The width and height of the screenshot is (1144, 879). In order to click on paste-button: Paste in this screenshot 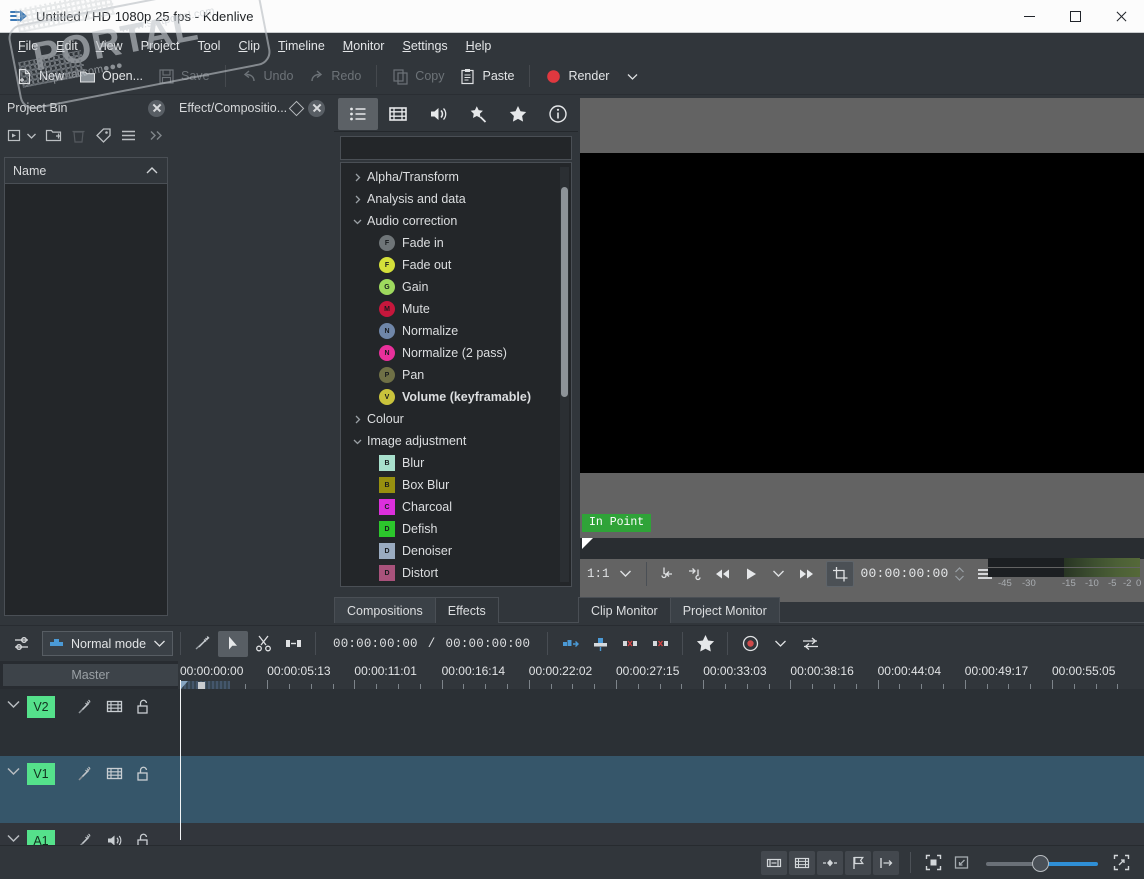, I will do `click(486, 76)`.